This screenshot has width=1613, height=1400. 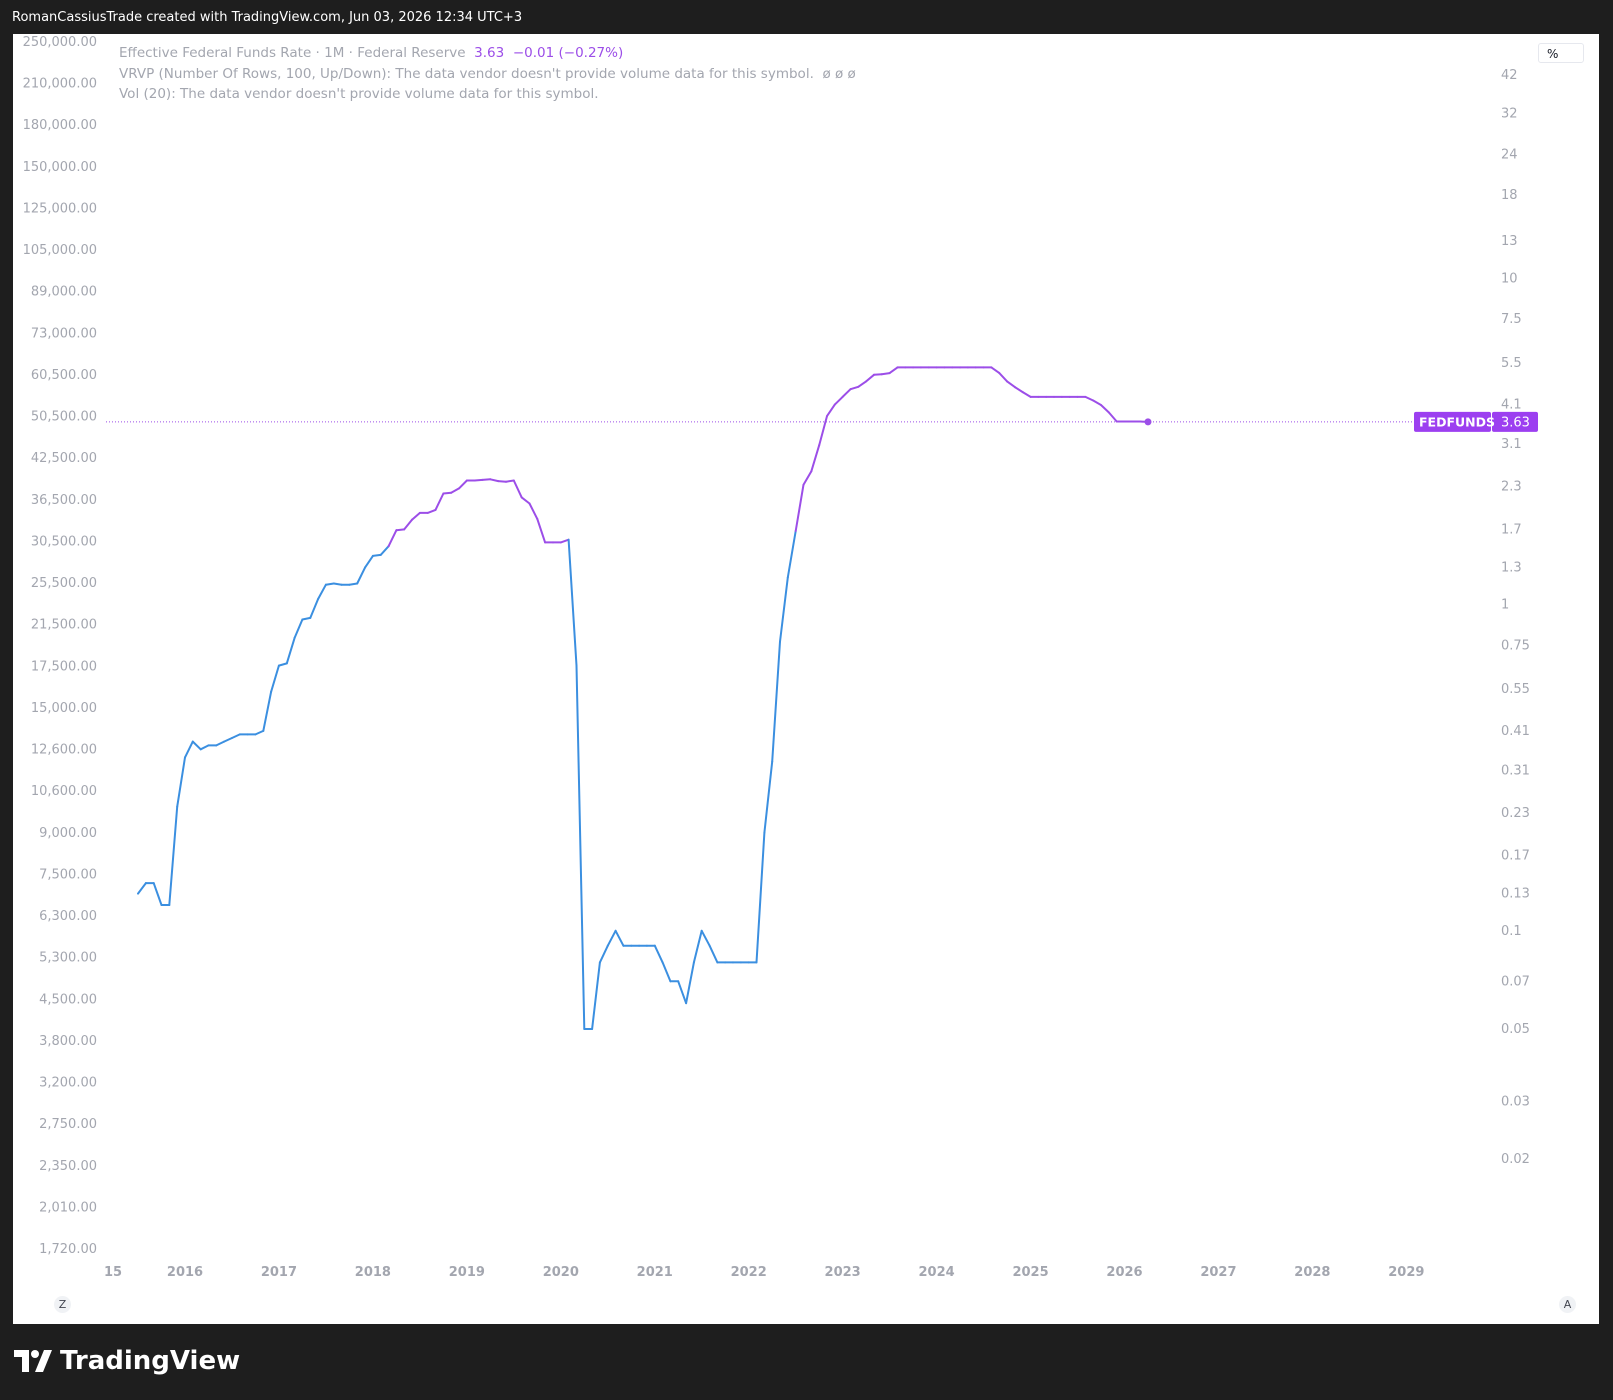 What do you see at coordinates (1406, 1272) in the screenshot?
I see `x-axis-label: 2029` at bounding box center [1406, 1272].